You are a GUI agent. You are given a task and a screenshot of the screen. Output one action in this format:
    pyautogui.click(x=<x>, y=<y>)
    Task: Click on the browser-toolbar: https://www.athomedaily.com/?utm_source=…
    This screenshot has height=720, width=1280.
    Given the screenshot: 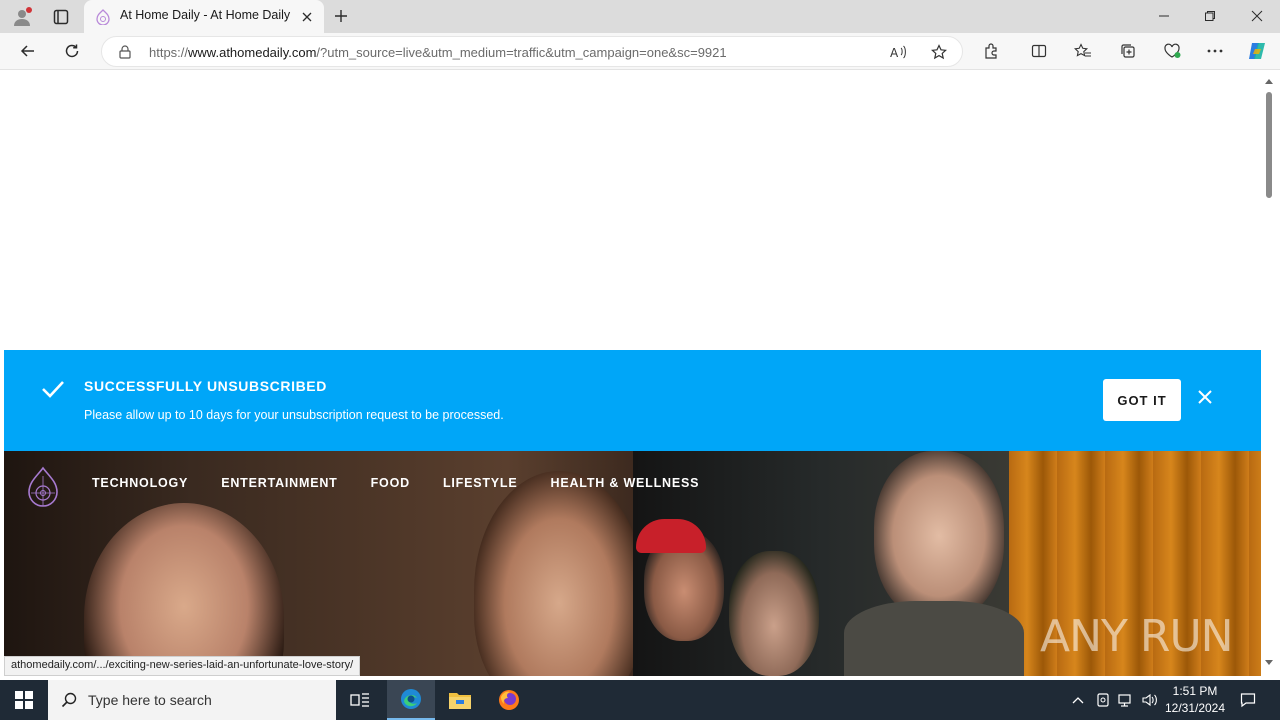 What is the action you would take?
    pyautogui.click(x=640, y=51)
    